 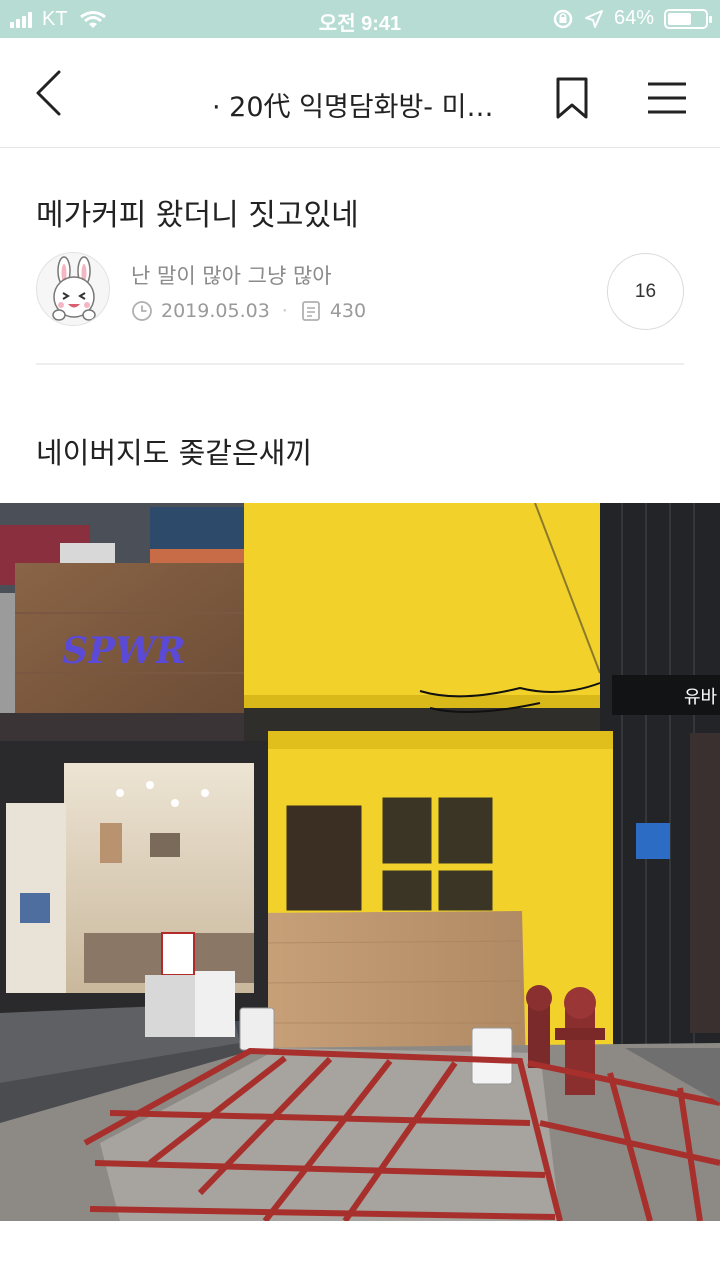 What do you see at coordinates (572, 98) in the screenshot?
I see `bookmark-icon` at bounding box center [572, 98].